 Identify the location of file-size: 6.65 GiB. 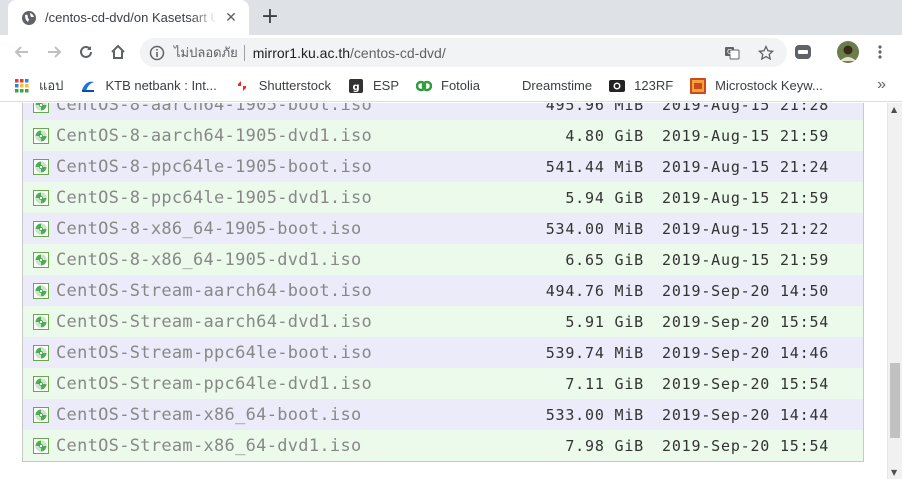
(604, 259).